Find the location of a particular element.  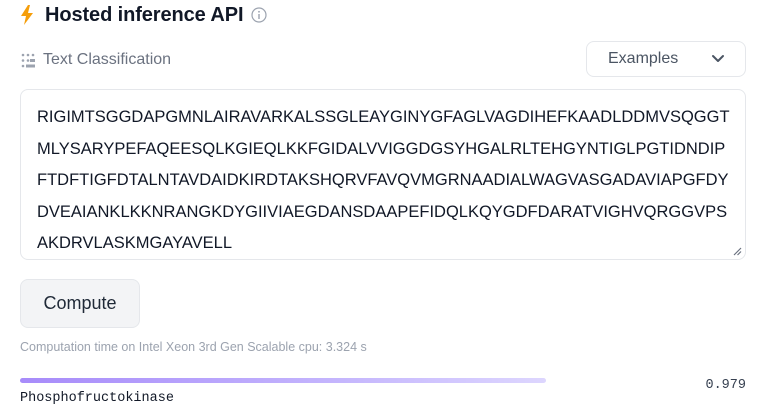

lightning-icon is located at coordinates (27, 15).